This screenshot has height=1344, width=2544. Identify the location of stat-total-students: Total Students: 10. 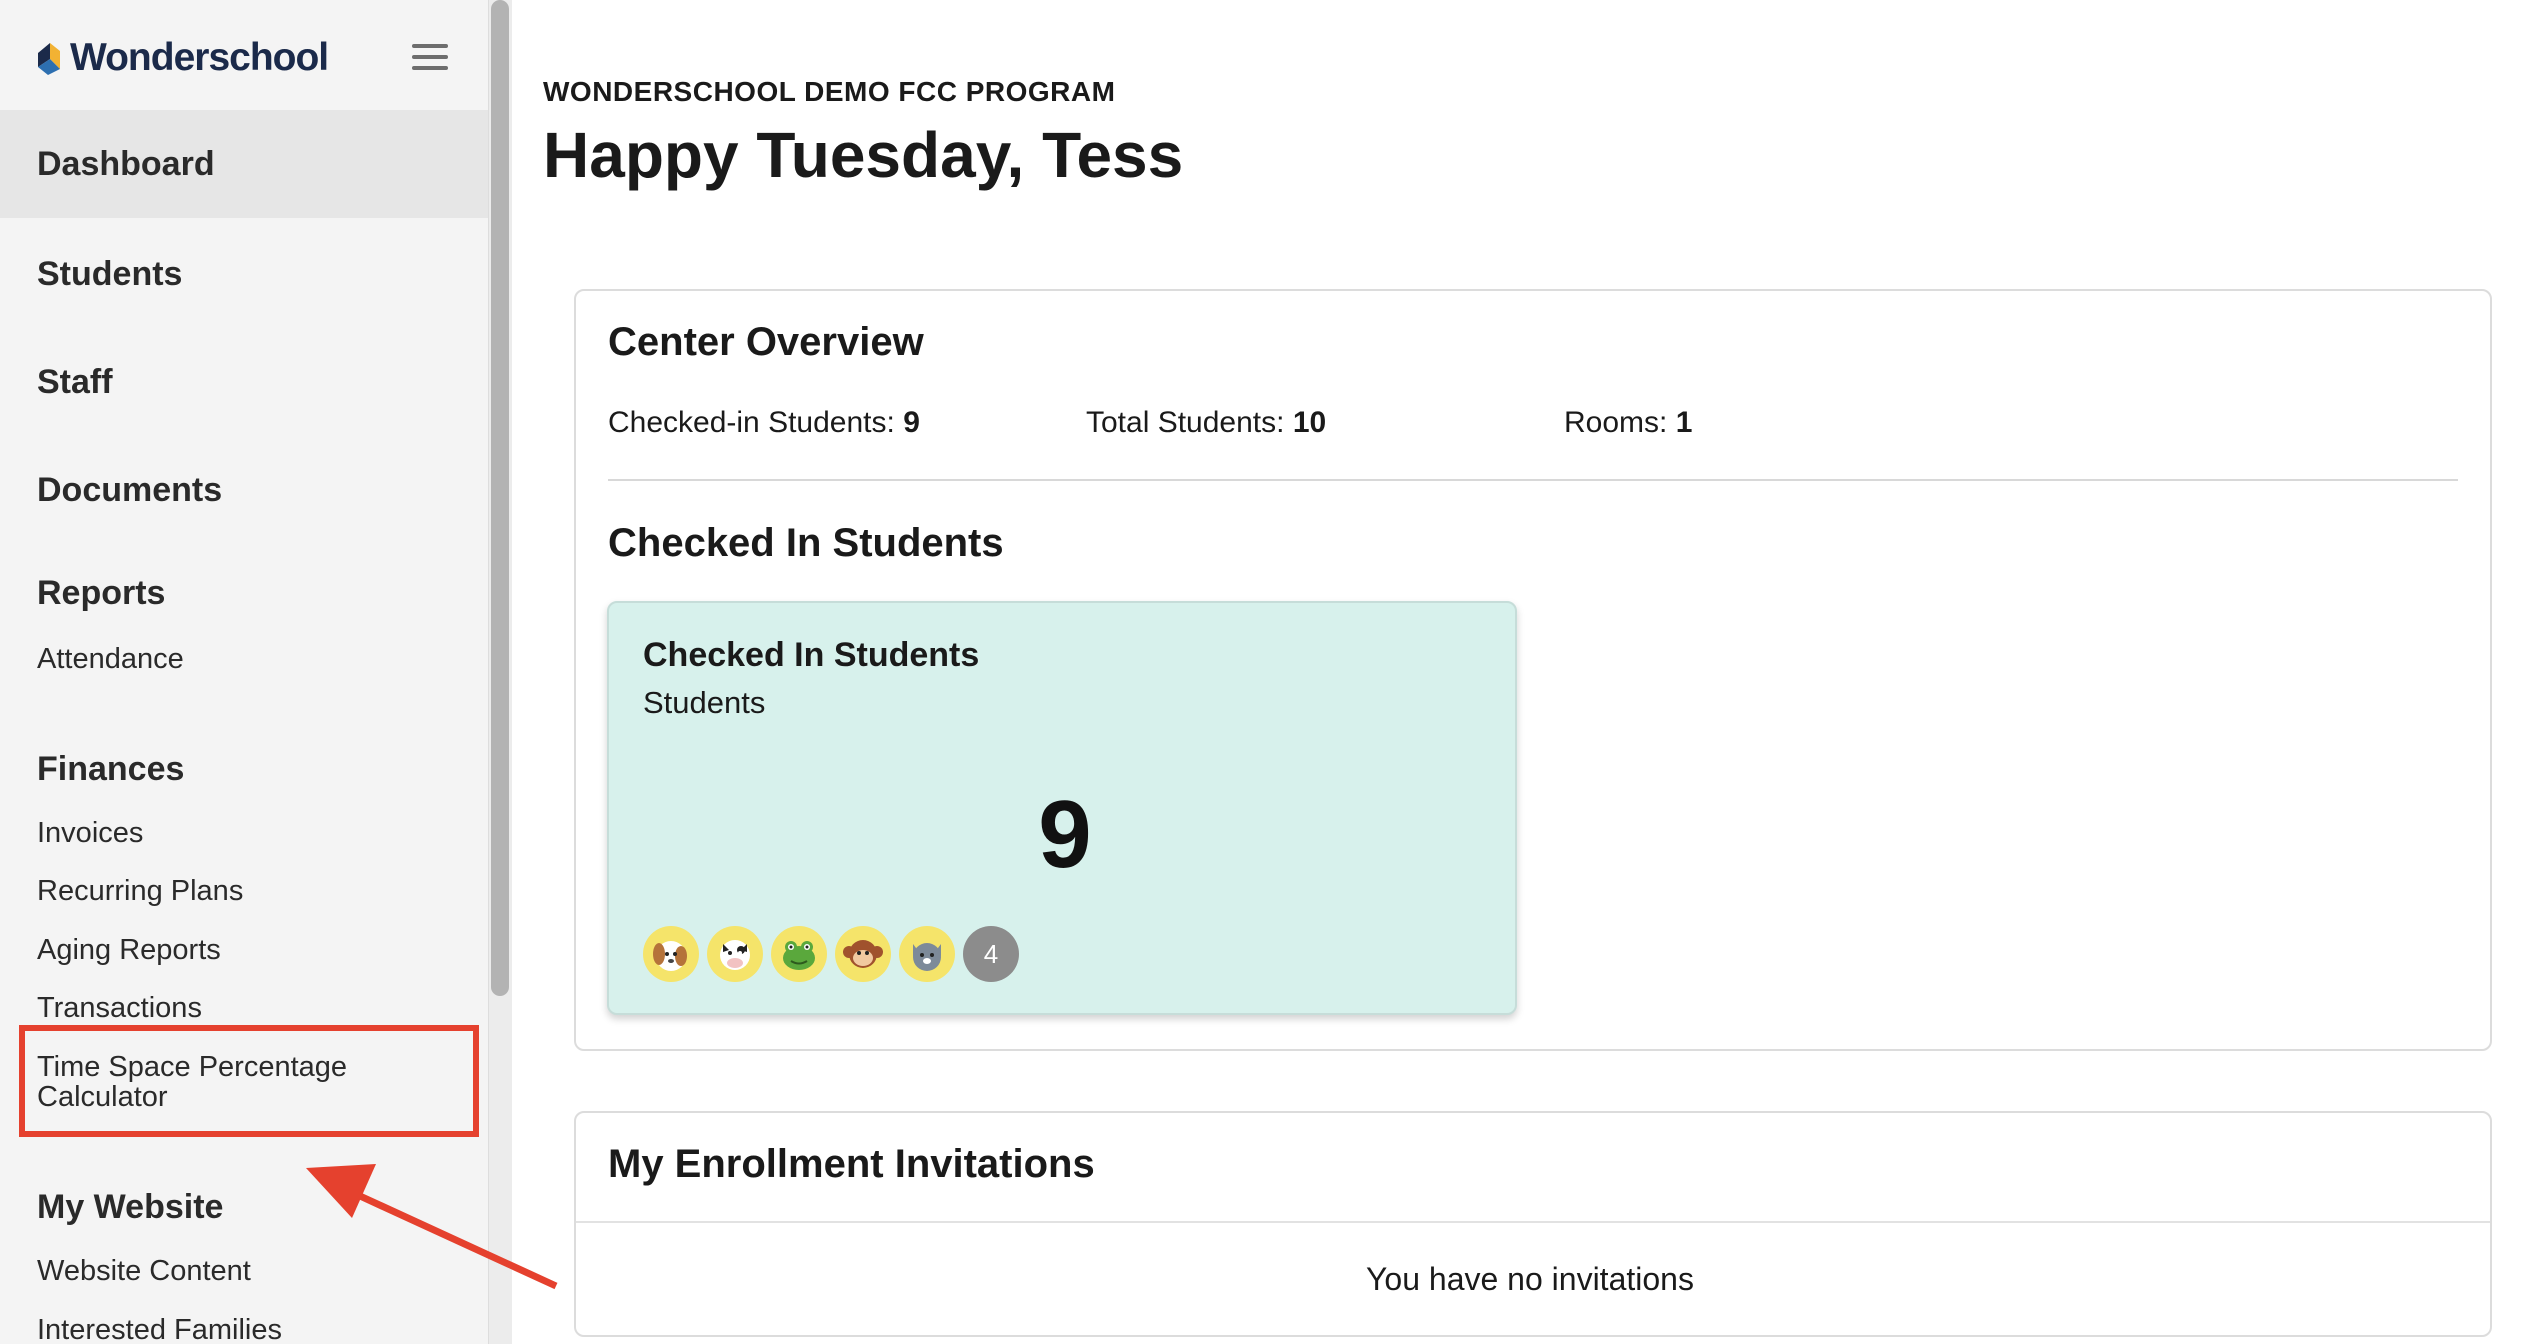
(1206, 423).